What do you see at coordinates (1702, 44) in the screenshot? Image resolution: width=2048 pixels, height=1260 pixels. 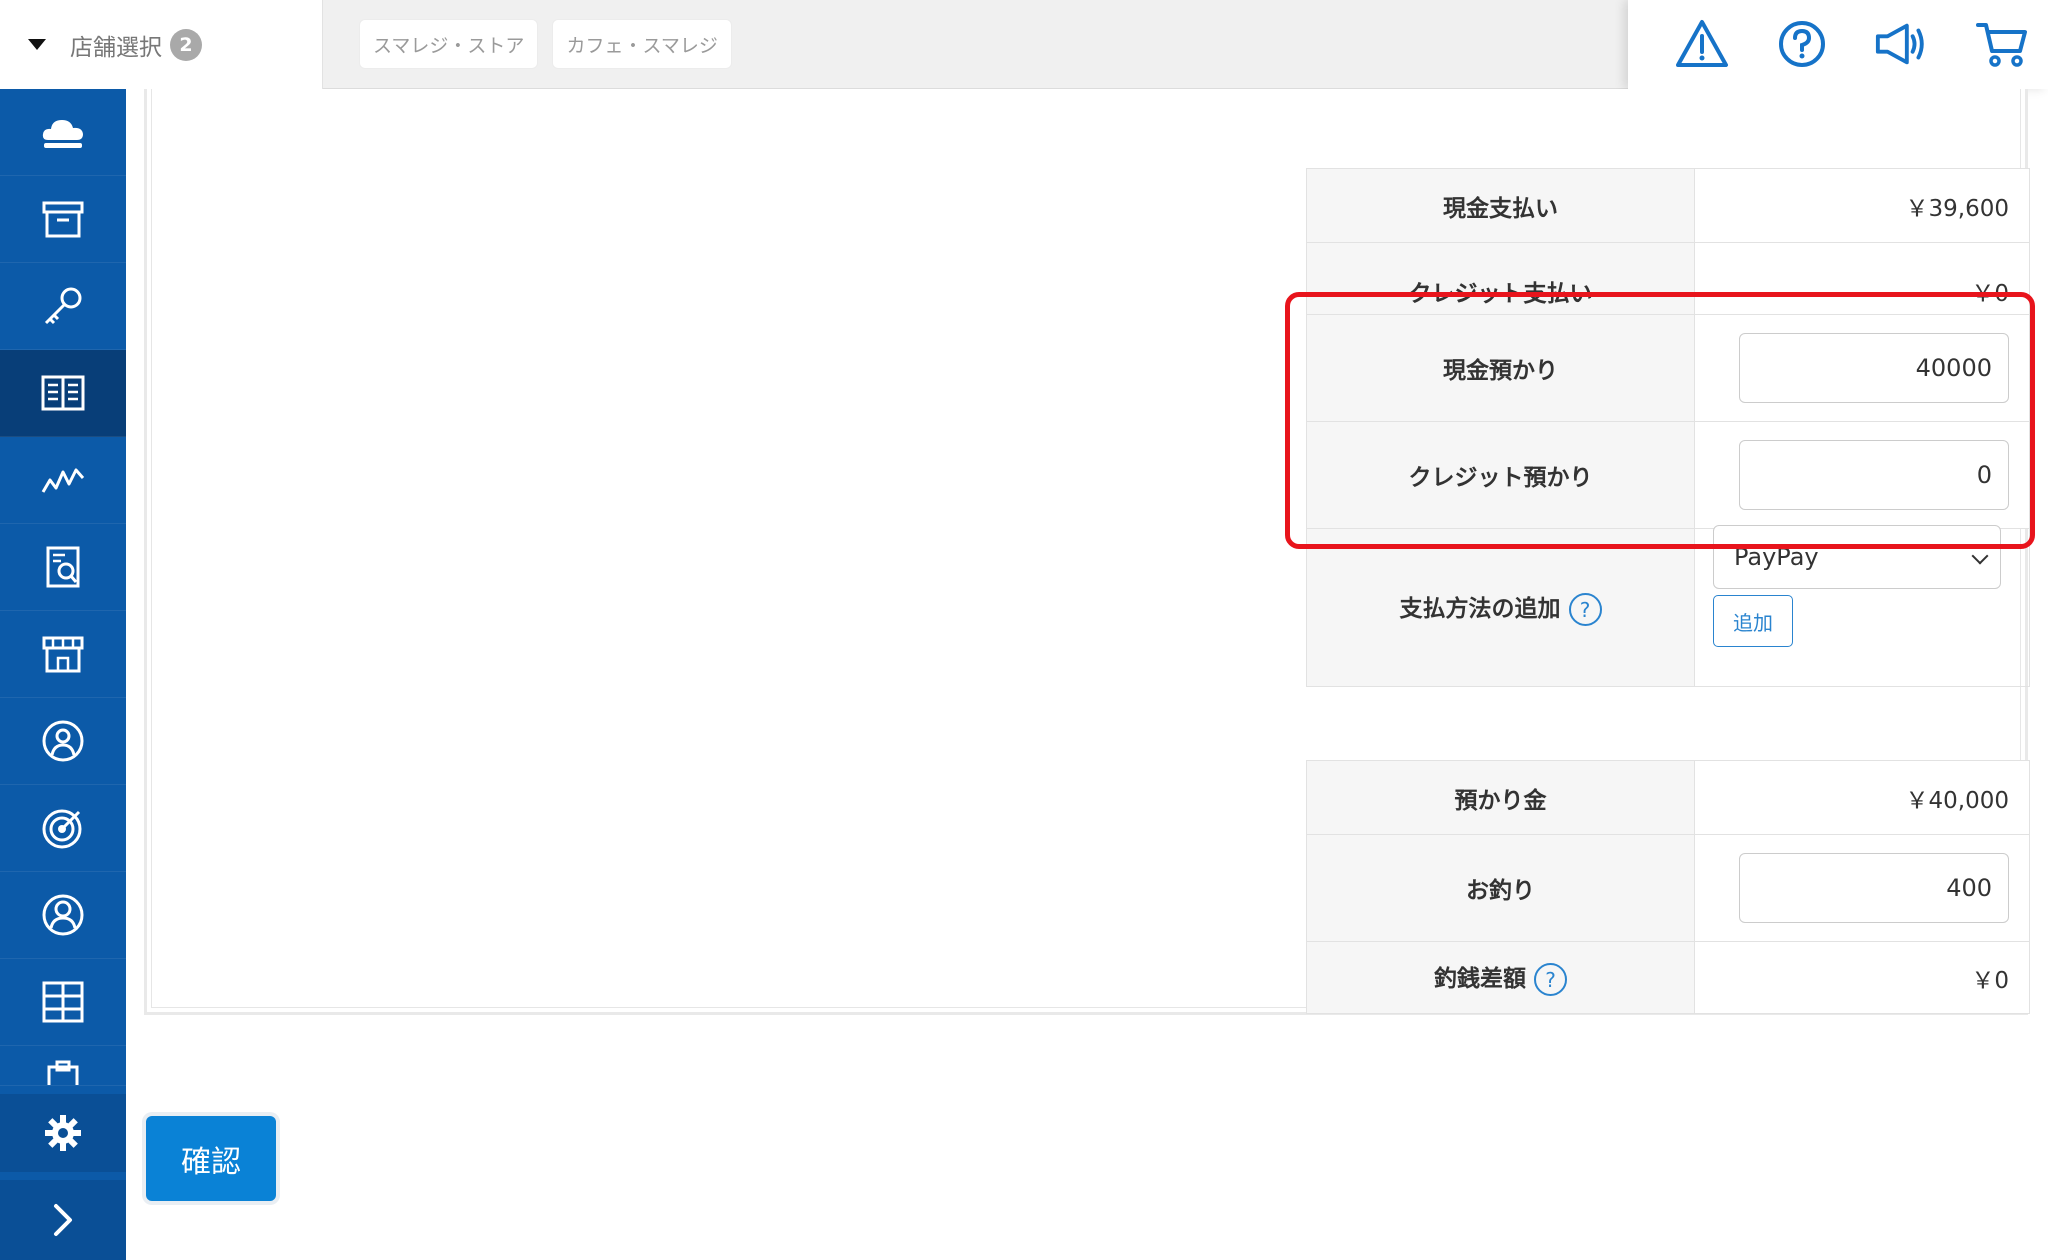 I see `warning-icon` at bounding box center [1702, 44].